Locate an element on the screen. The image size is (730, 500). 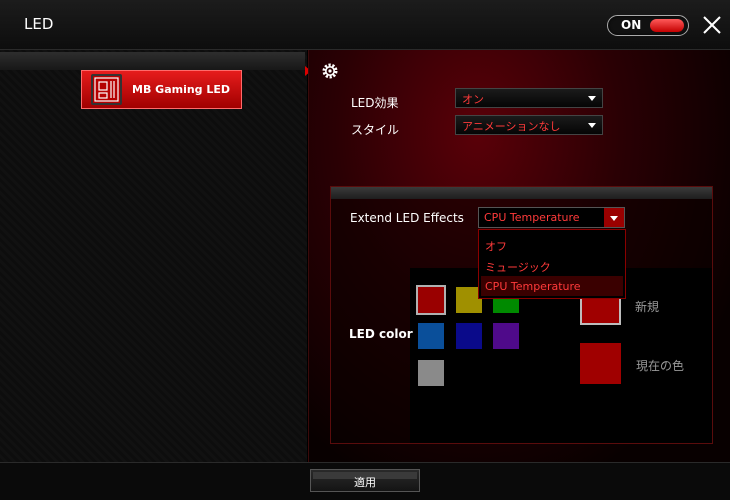
color-swatch-purple is located at coordinates (506, 336).